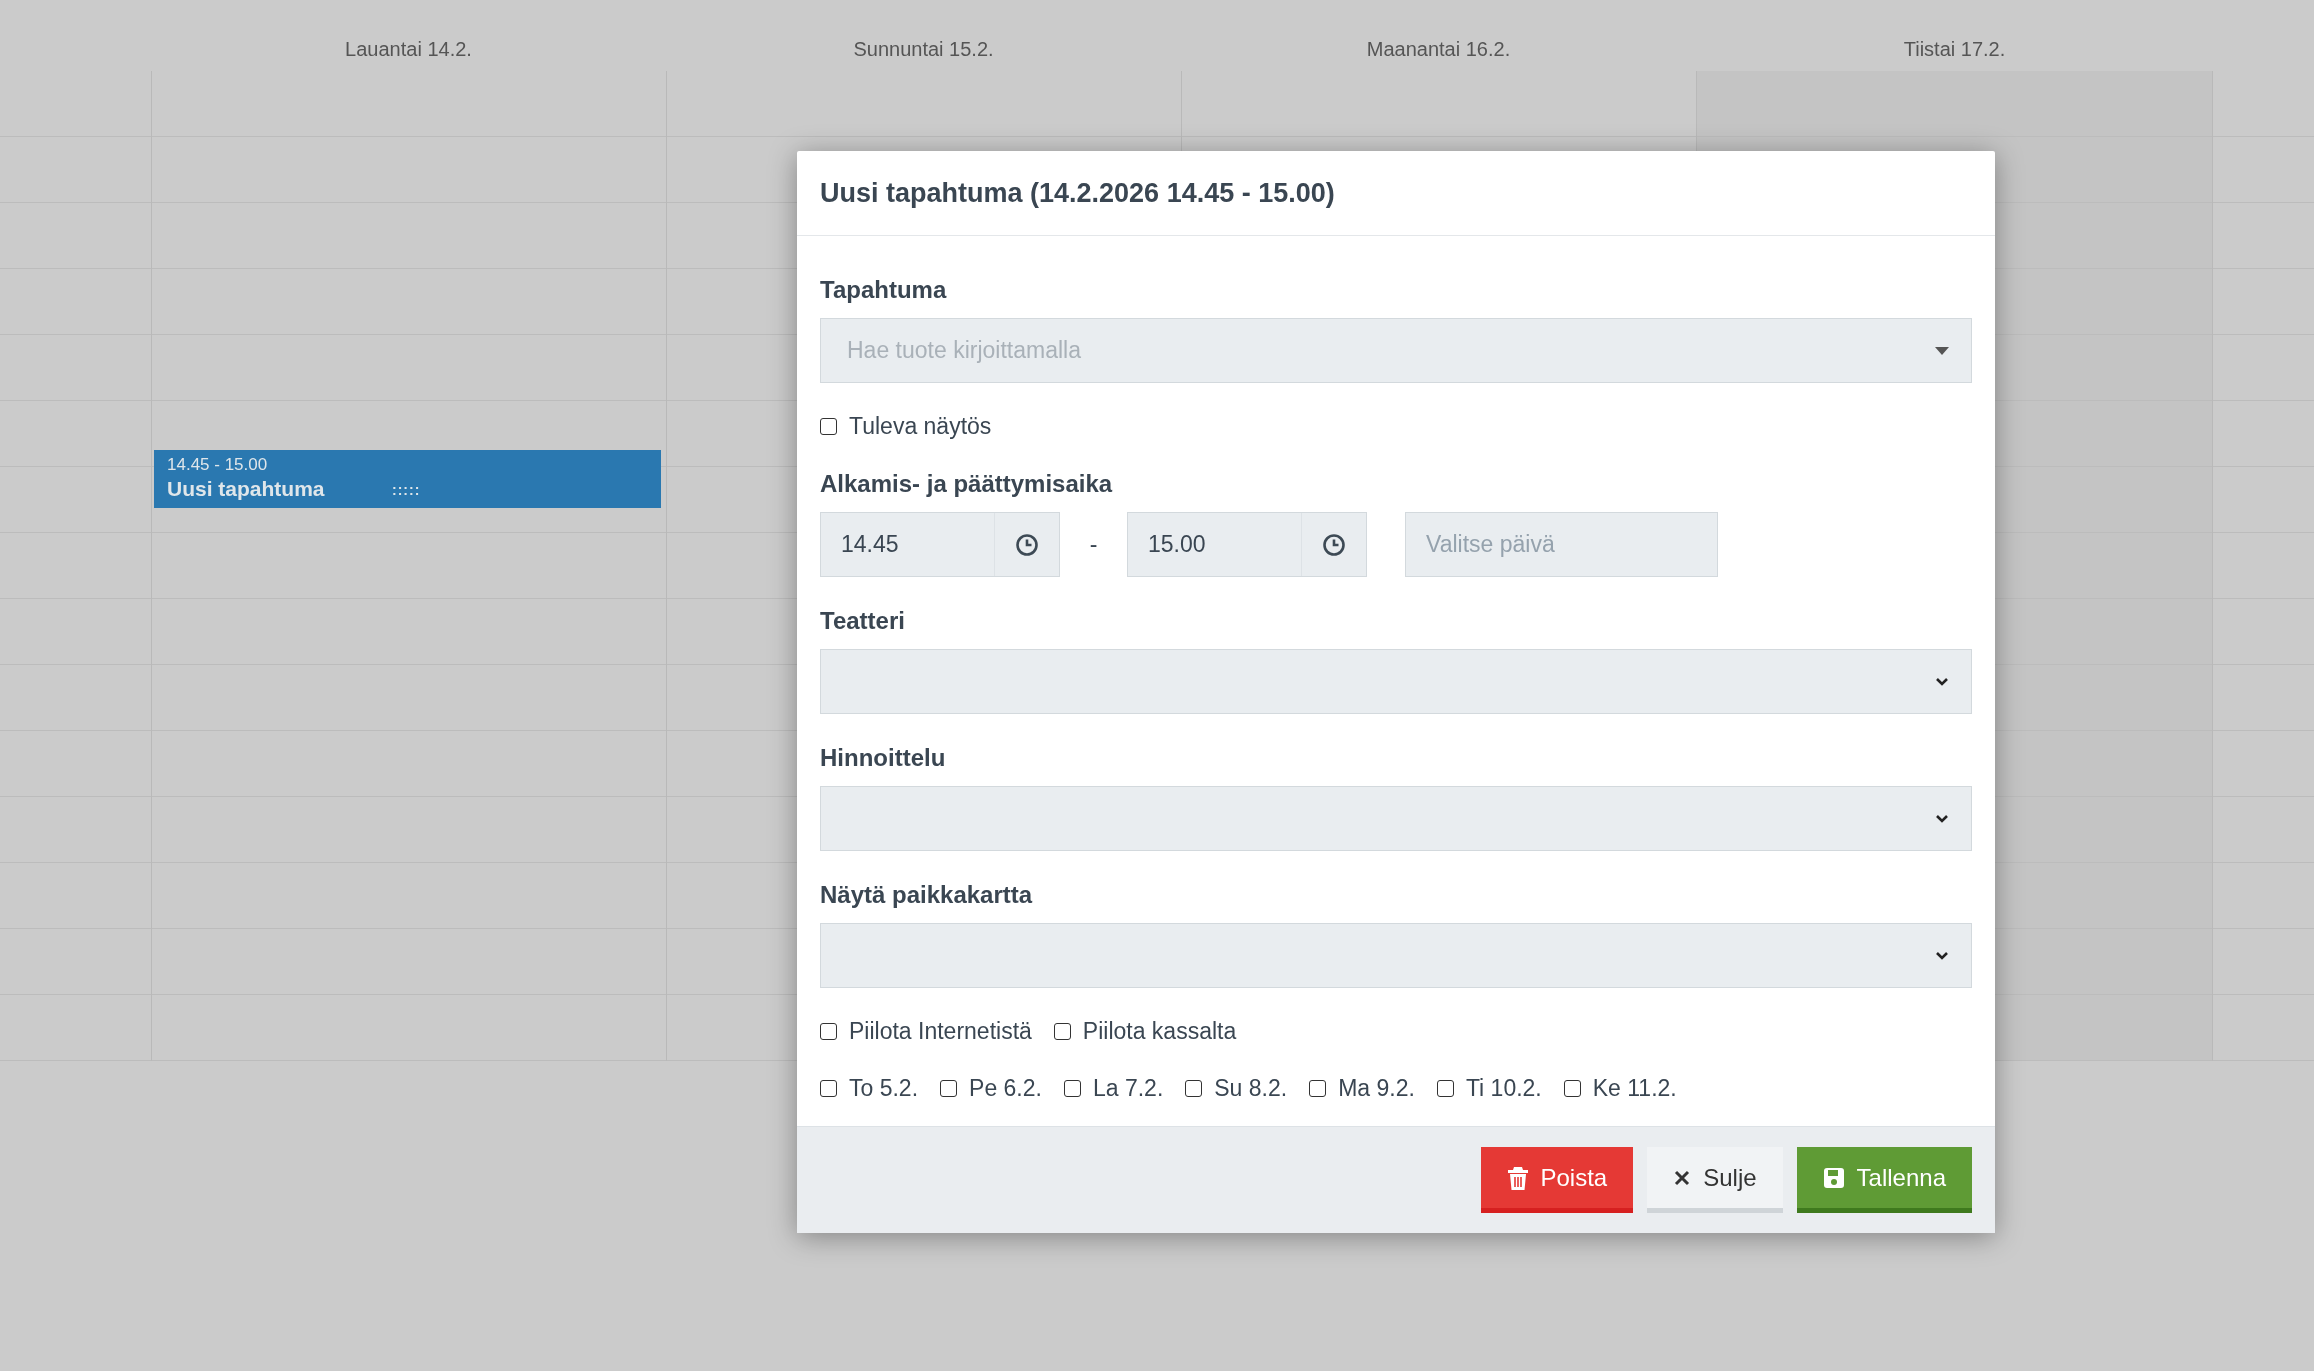 The width and height of the screenshot is (2314, 1371). I want to click on calendar-event: 14.45 - 15.00 Uusi tapahtuma :::::, so click(407, 479).